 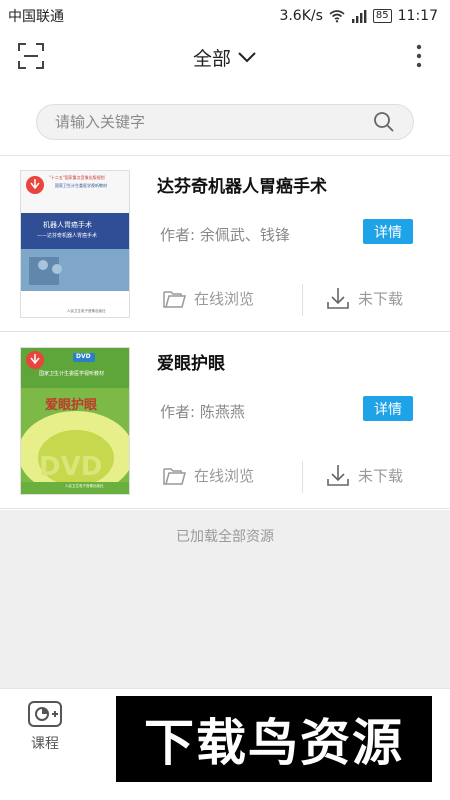 What do you see at coordinates (417, 16) in the screenshot?
I see `clock: 11:17` at bounding box center [417, 16].